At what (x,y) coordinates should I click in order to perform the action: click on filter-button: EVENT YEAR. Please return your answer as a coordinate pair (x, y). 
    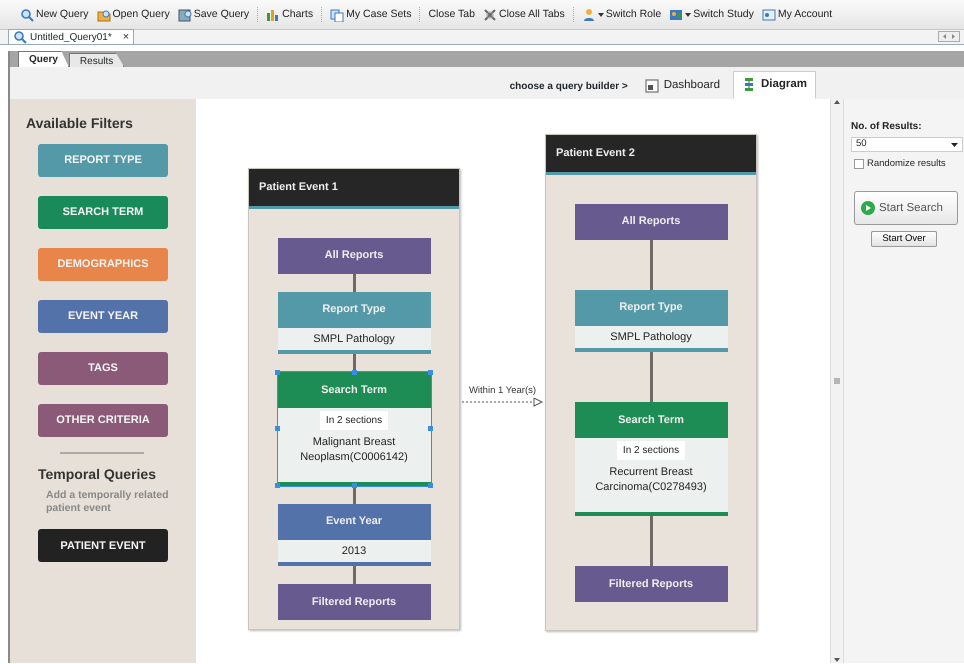
    Looking at the image, I should click on (103, 316).